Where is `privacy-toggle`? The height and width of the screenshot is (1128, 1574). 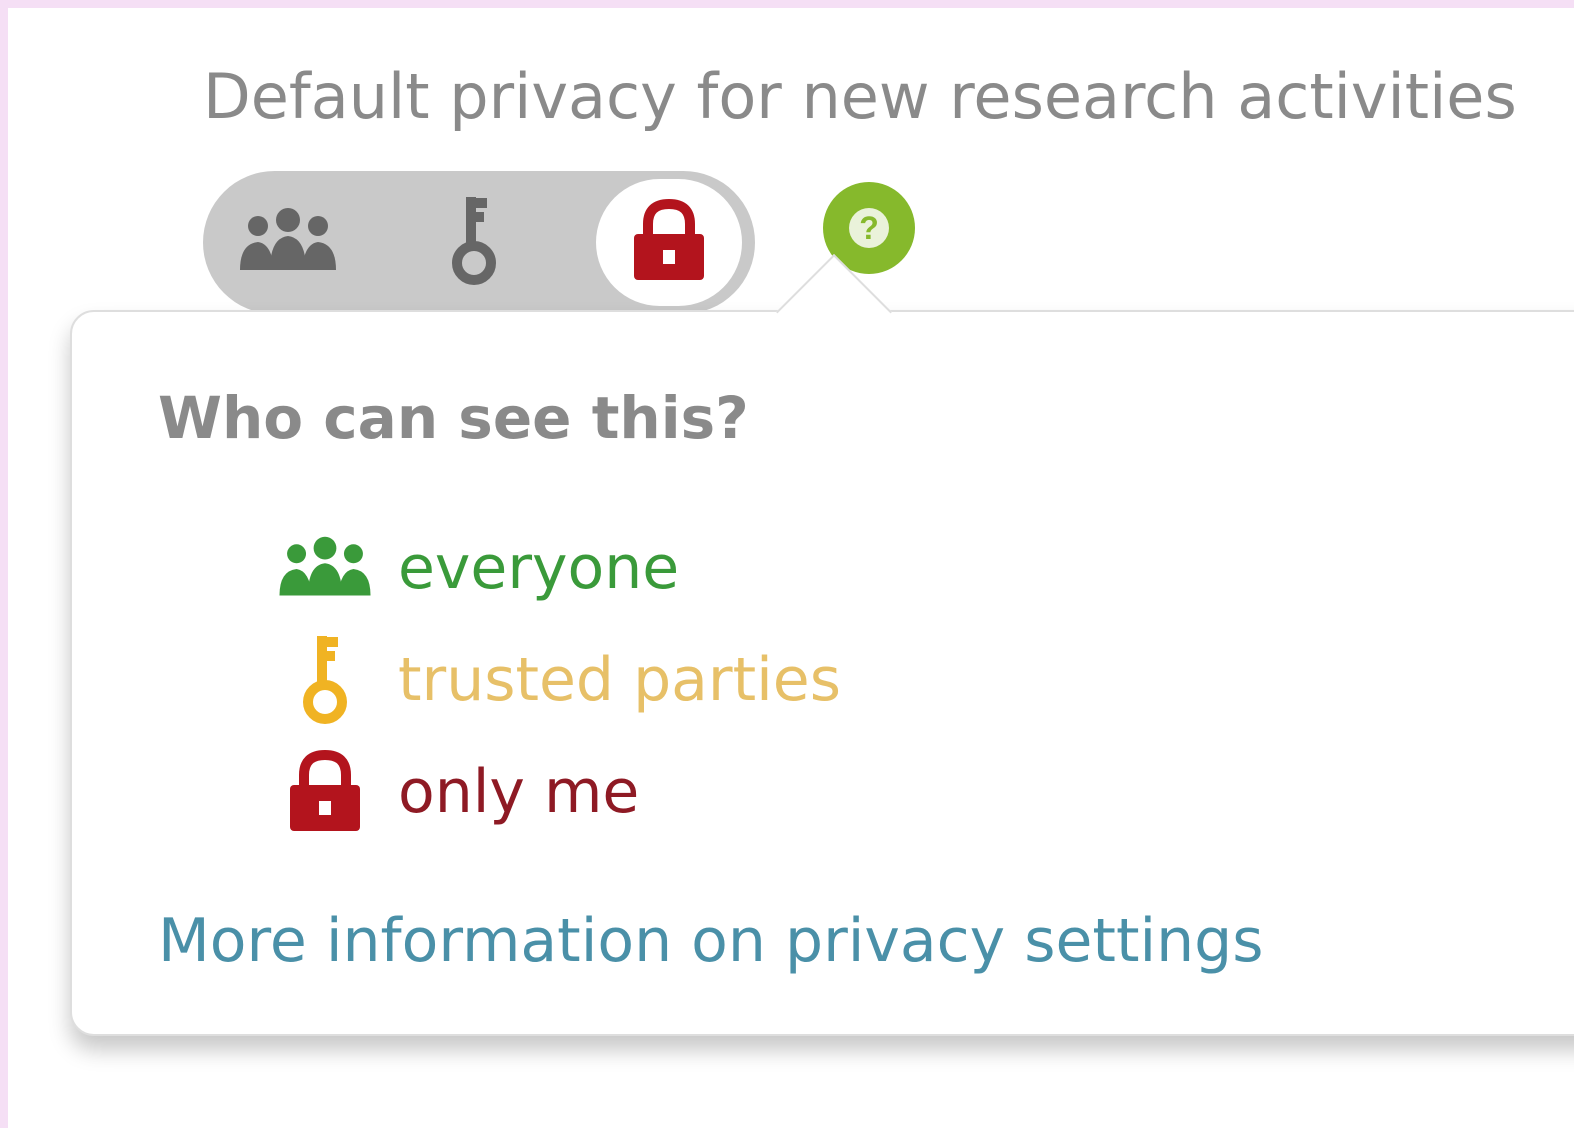 privacy-toggle is located at coordinates (479, 242).